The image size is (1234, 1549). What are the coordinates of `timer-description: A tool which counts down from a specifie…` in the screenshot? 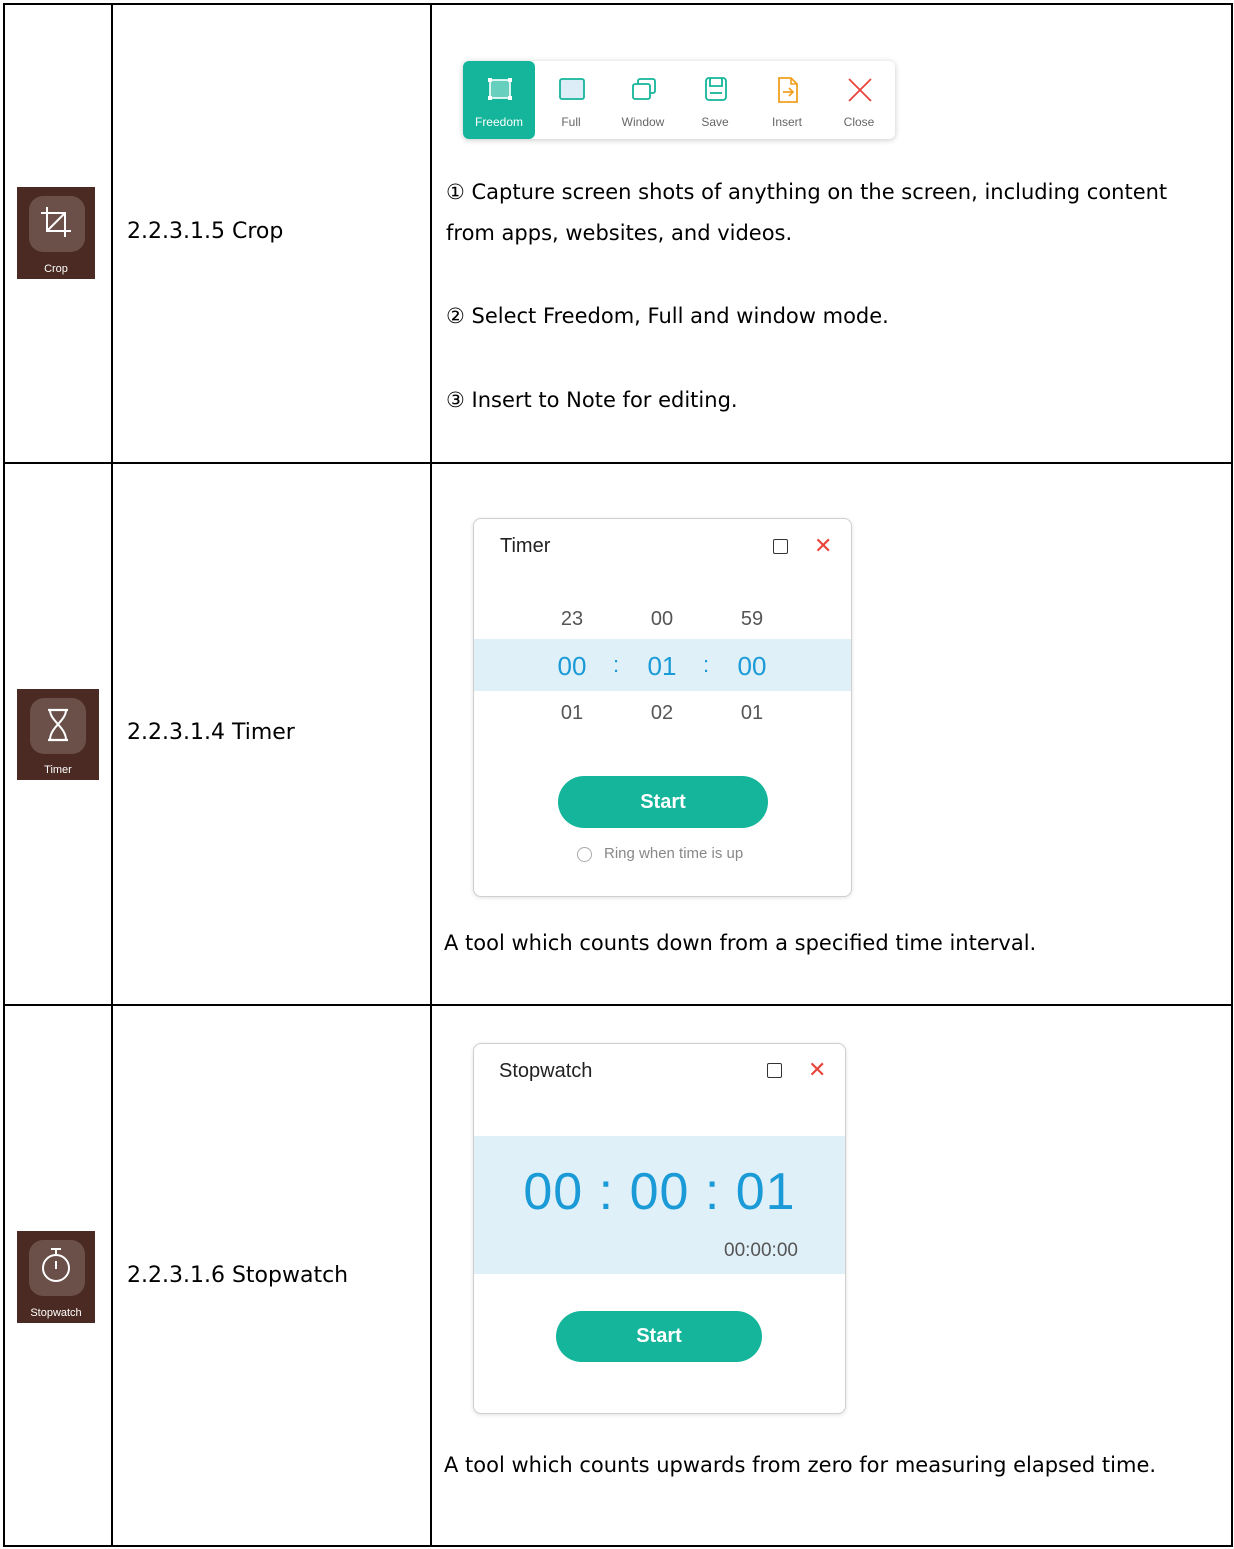 It's located at (740, 943).